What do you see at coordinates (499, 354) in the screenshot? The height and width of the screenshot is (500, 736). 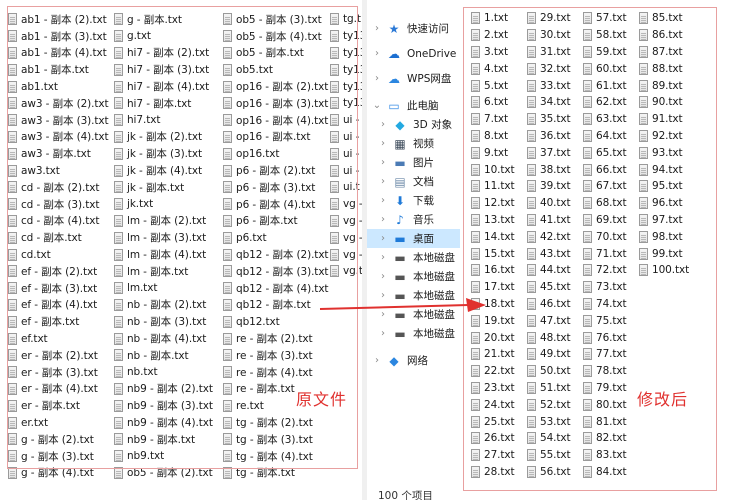 I see `file-item: 21.txt` at bounding box center [499, 354].